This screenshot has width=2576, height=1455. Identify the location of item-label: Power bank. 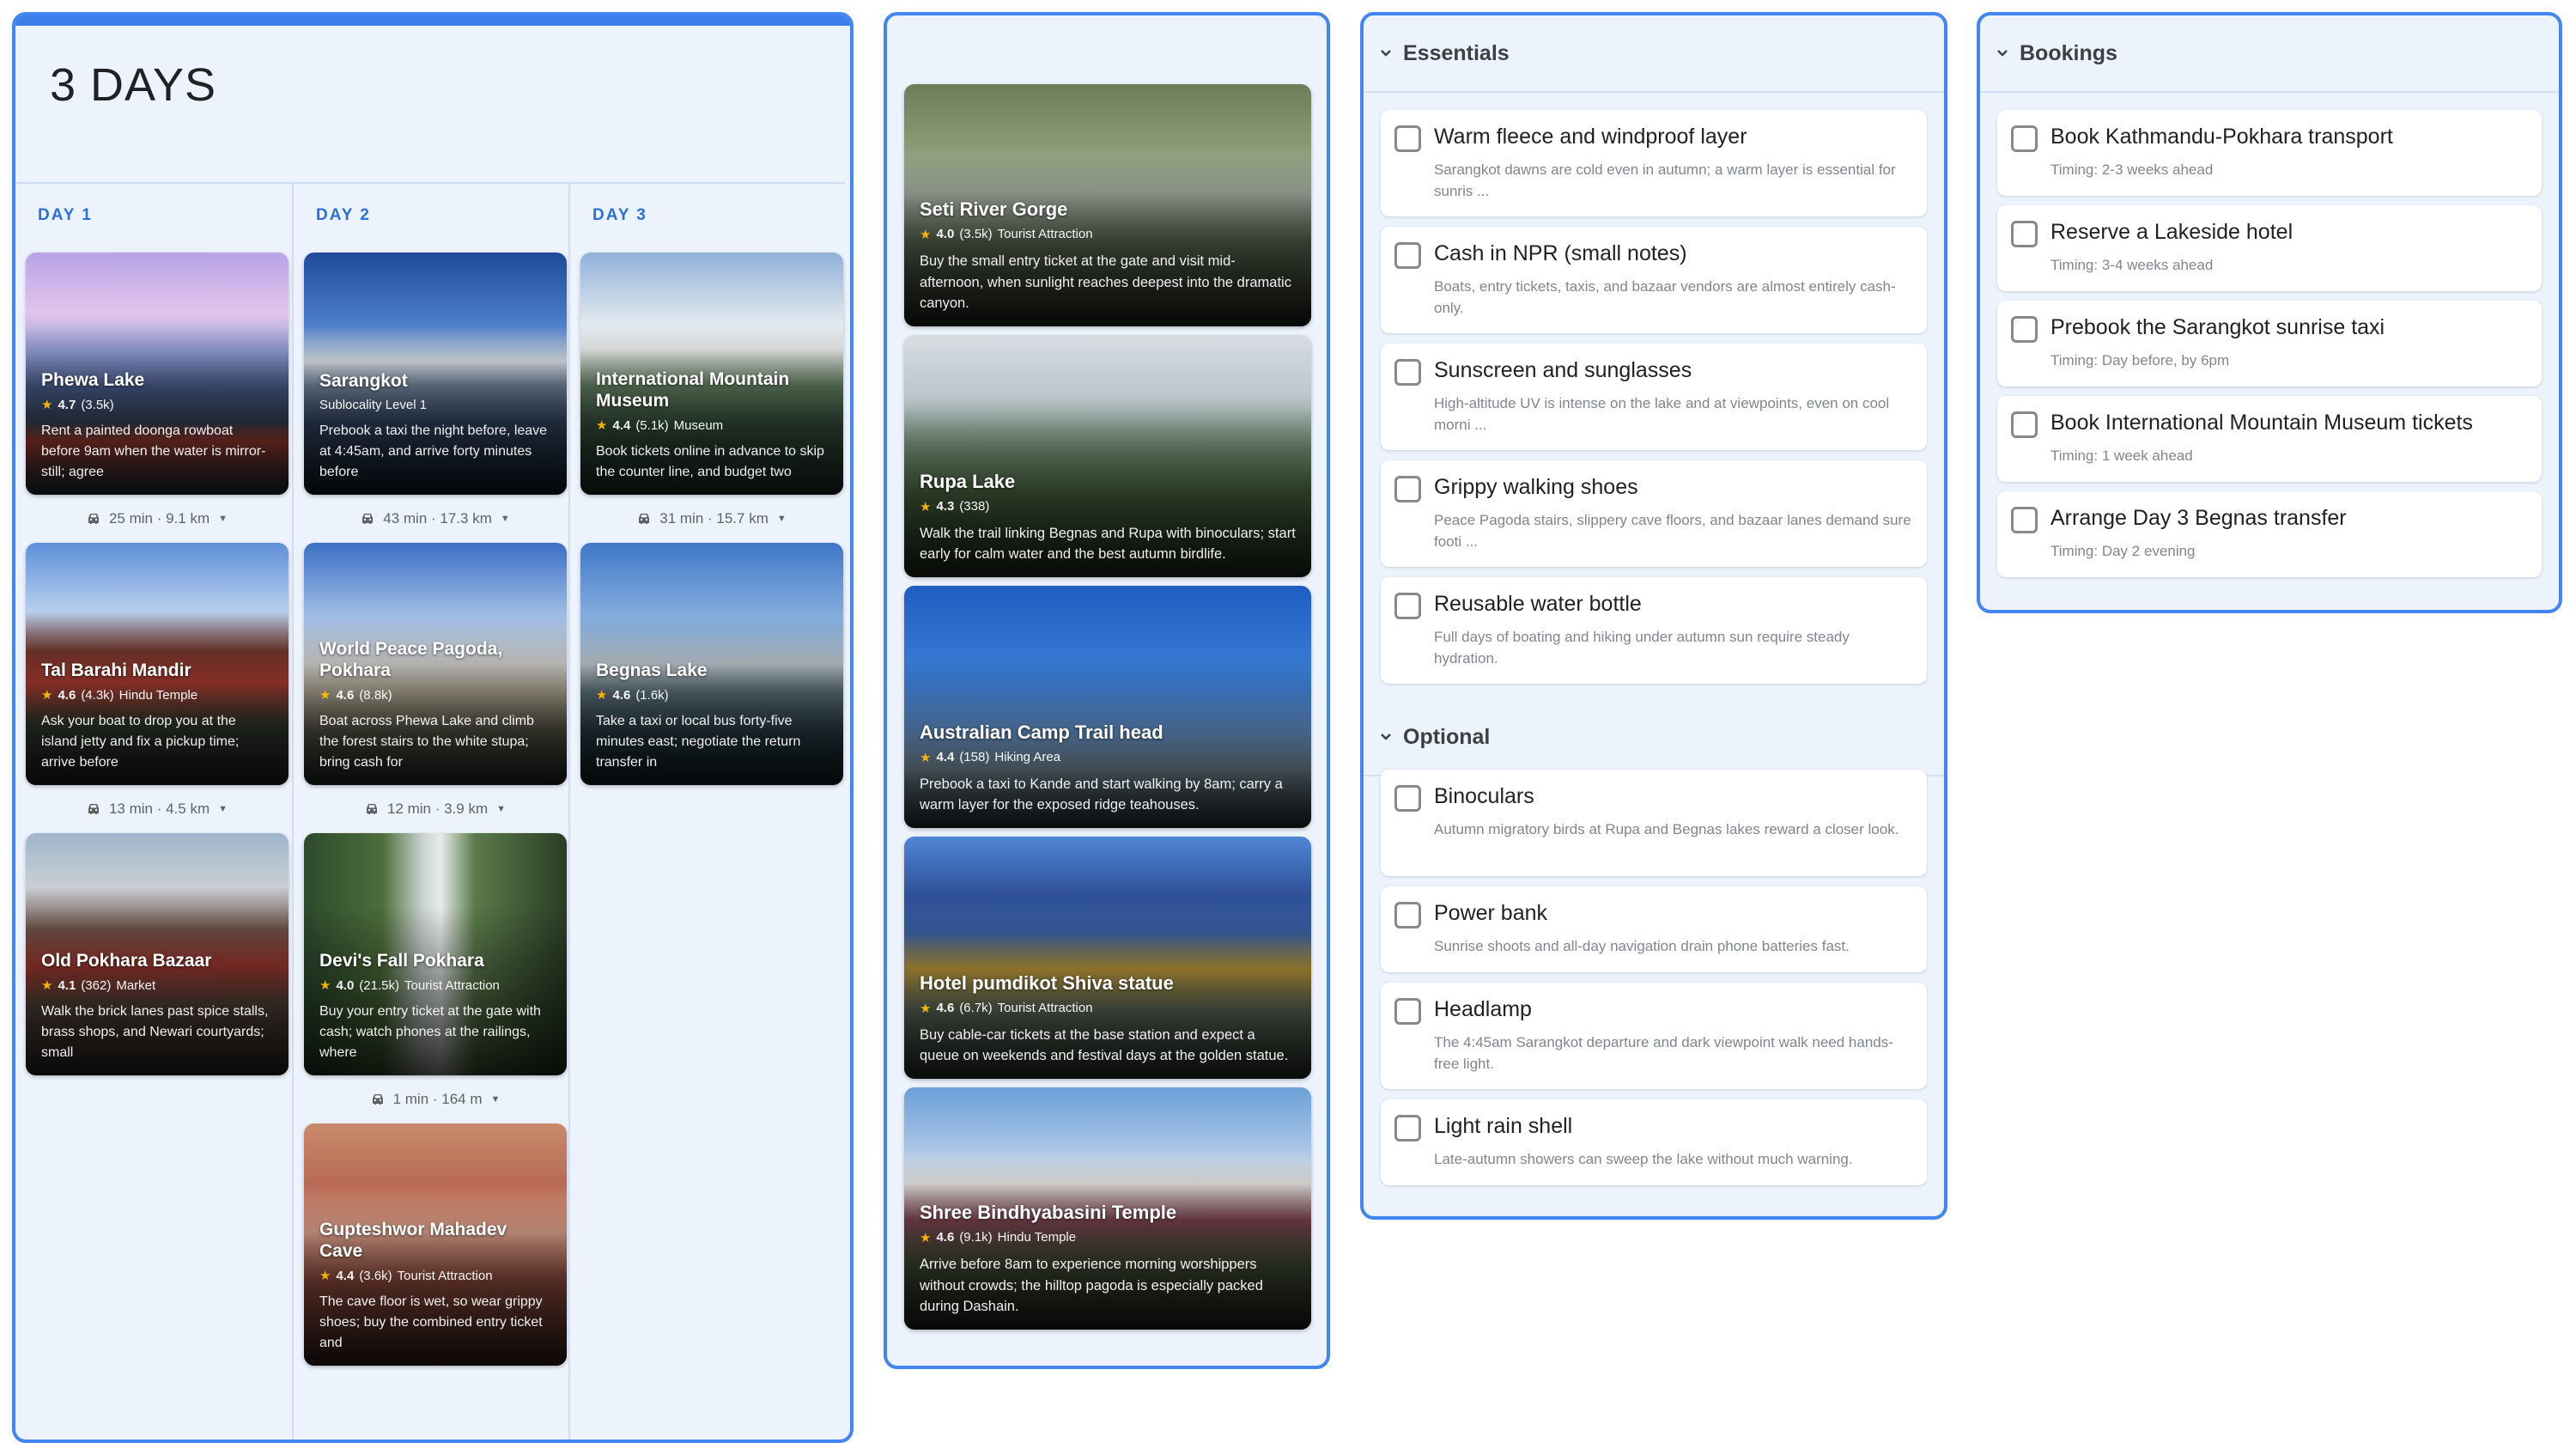
(1491, 913).